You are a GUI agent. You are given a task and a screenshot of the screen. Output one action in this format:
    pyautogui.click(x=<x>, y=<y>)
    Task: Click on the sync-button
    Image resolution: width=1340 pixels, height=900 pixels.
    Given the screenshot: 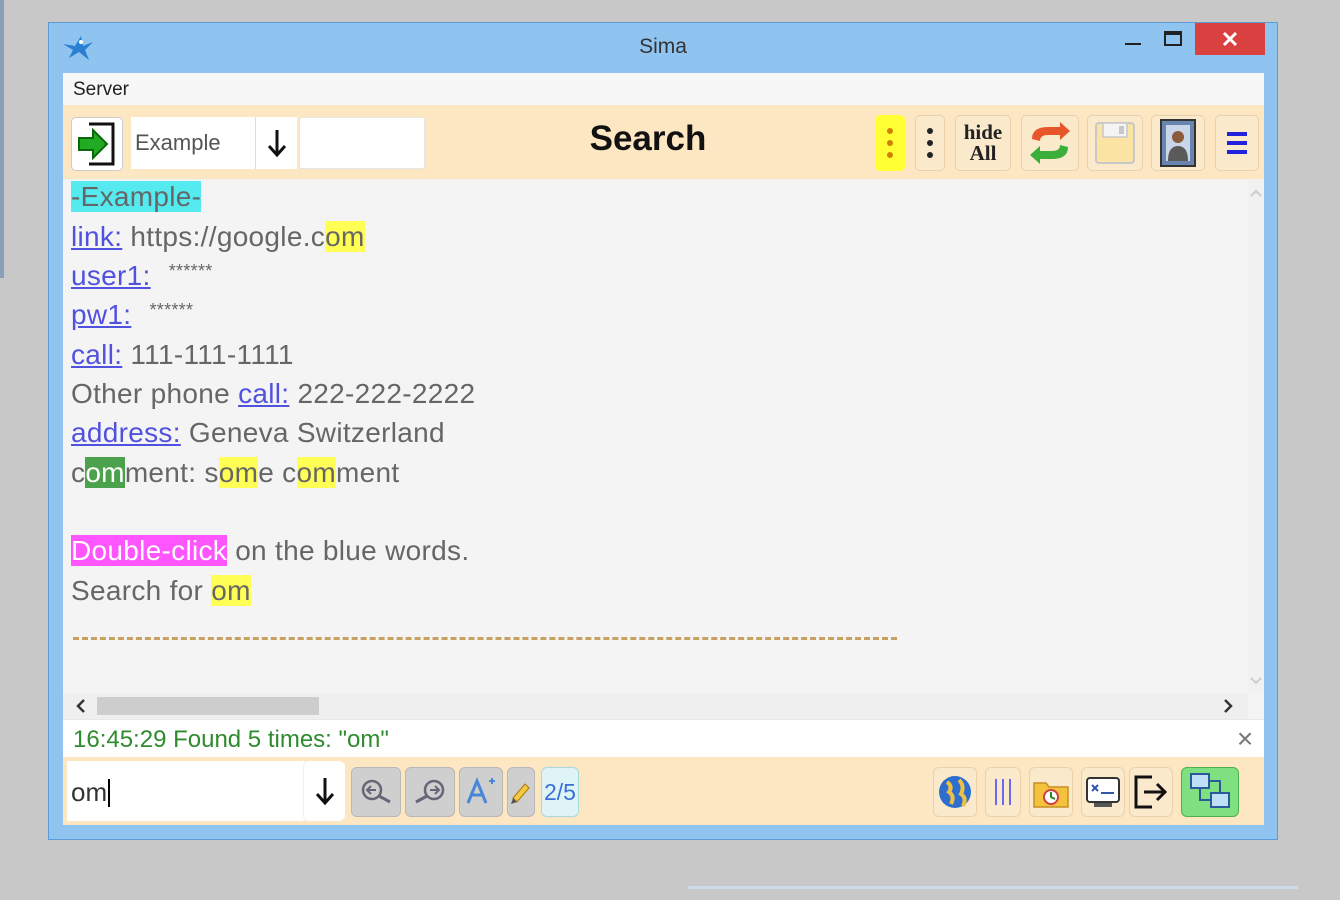 What is the action you would take?
    pyautogui.click(x=1050, y=143)
    